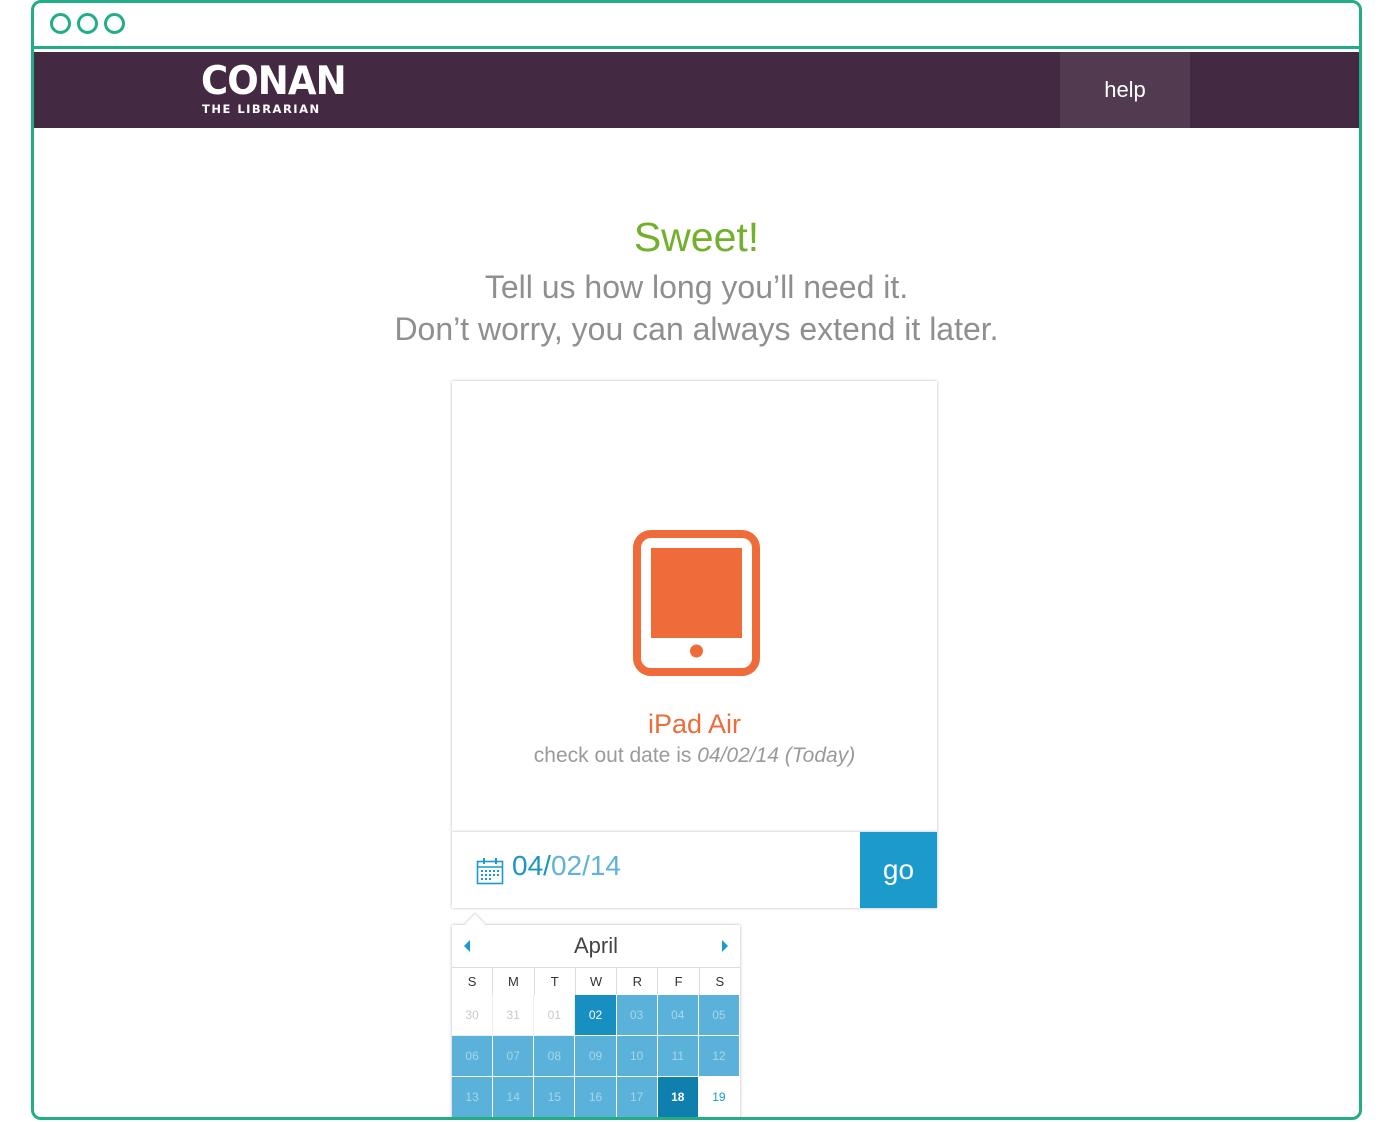  I want to click on calendar-day-07: 07, so click(514, 1056).